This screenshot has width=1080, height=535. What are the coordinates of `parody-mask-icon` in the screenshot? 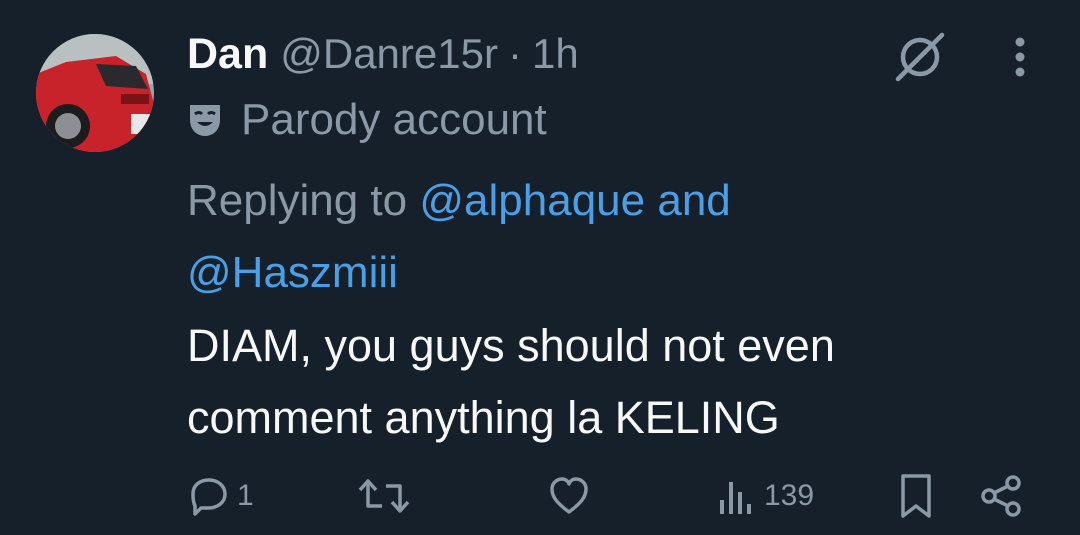 It's located at (205, 120).